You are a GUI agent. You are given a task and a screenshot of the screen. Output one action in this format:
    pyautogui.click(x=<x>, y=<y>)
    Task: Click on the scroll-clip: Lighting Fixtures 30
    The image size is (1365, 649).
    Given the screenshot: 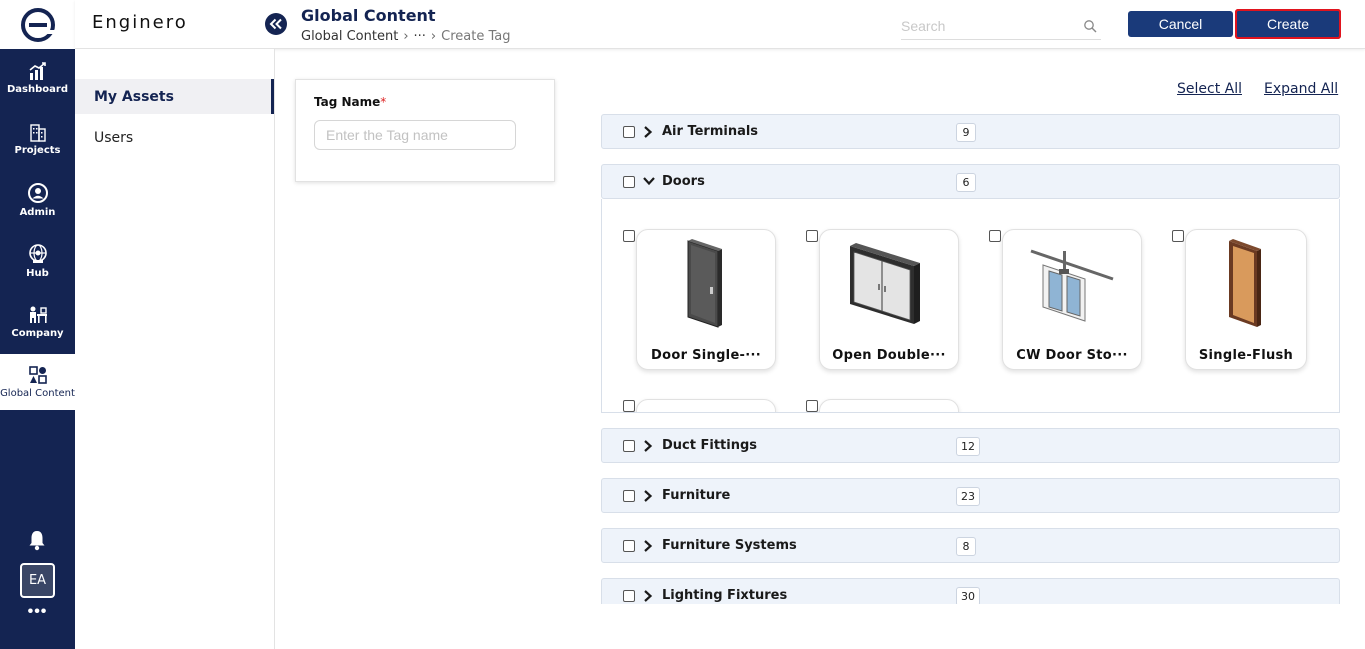 What is the action you would take?
    pyautogui.click(x=970, y=591)
    